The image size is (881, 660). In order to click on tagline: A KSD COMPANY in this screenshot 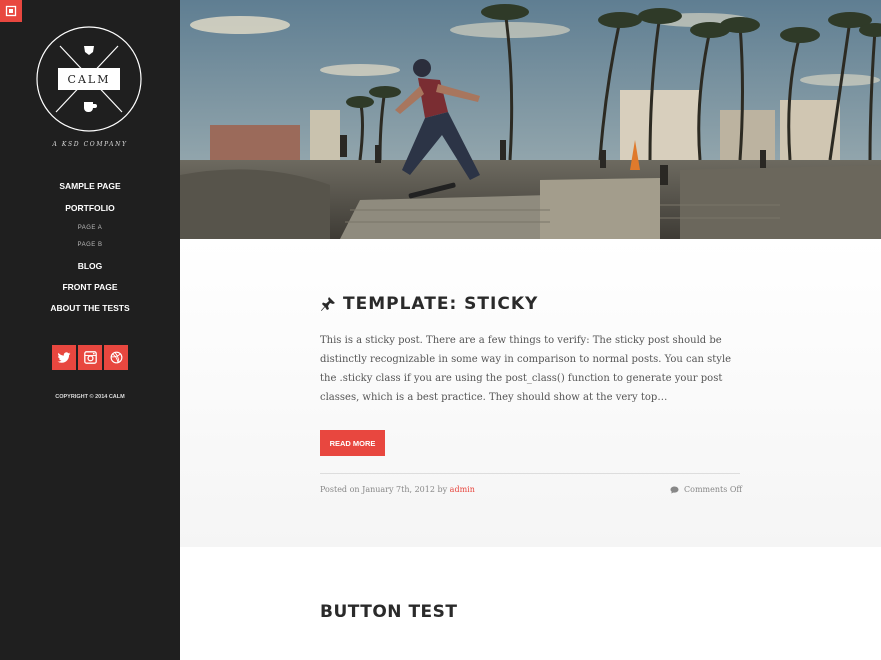, I will do `click(90, 144)`.